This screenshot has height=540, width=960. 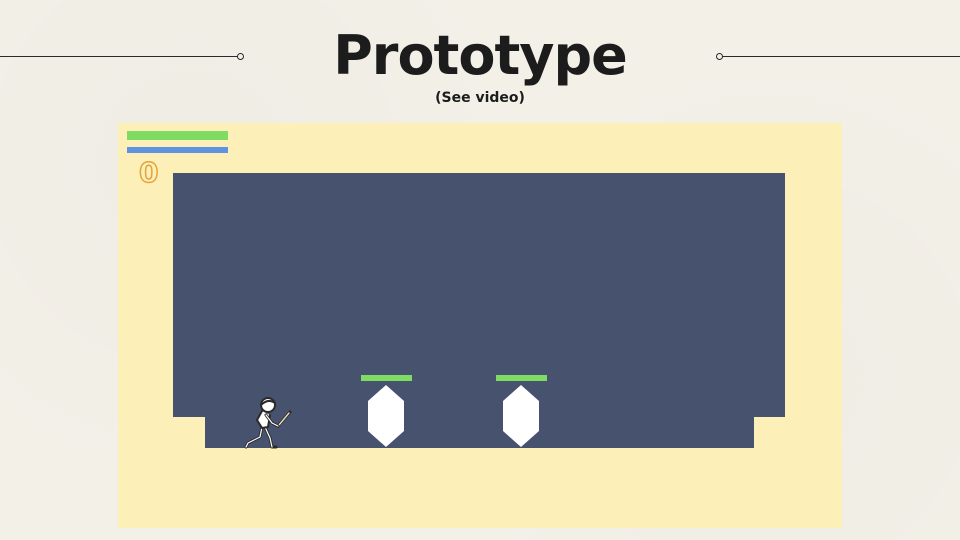 I want to click on slide-subtitle: (See video), so click(x=480, y=98).